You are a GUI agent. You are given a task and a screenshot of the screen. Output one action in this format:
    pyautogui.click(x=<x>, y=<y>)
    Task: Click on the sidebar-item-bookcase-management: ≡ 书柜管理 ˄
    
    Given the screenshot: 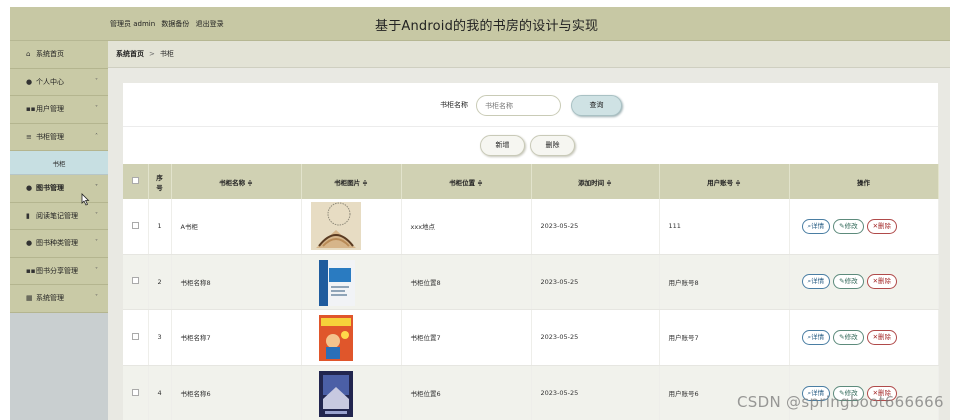 What is the action you would take?
    pyautogui.click(x=59, y=137)
    